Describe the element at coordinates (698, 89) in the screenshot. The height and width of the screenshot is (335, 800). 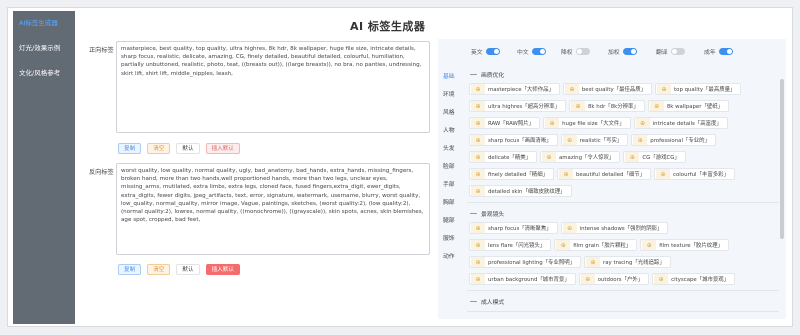
I see `tag-chip: ⊕ top quality「最高质量」` at that location.